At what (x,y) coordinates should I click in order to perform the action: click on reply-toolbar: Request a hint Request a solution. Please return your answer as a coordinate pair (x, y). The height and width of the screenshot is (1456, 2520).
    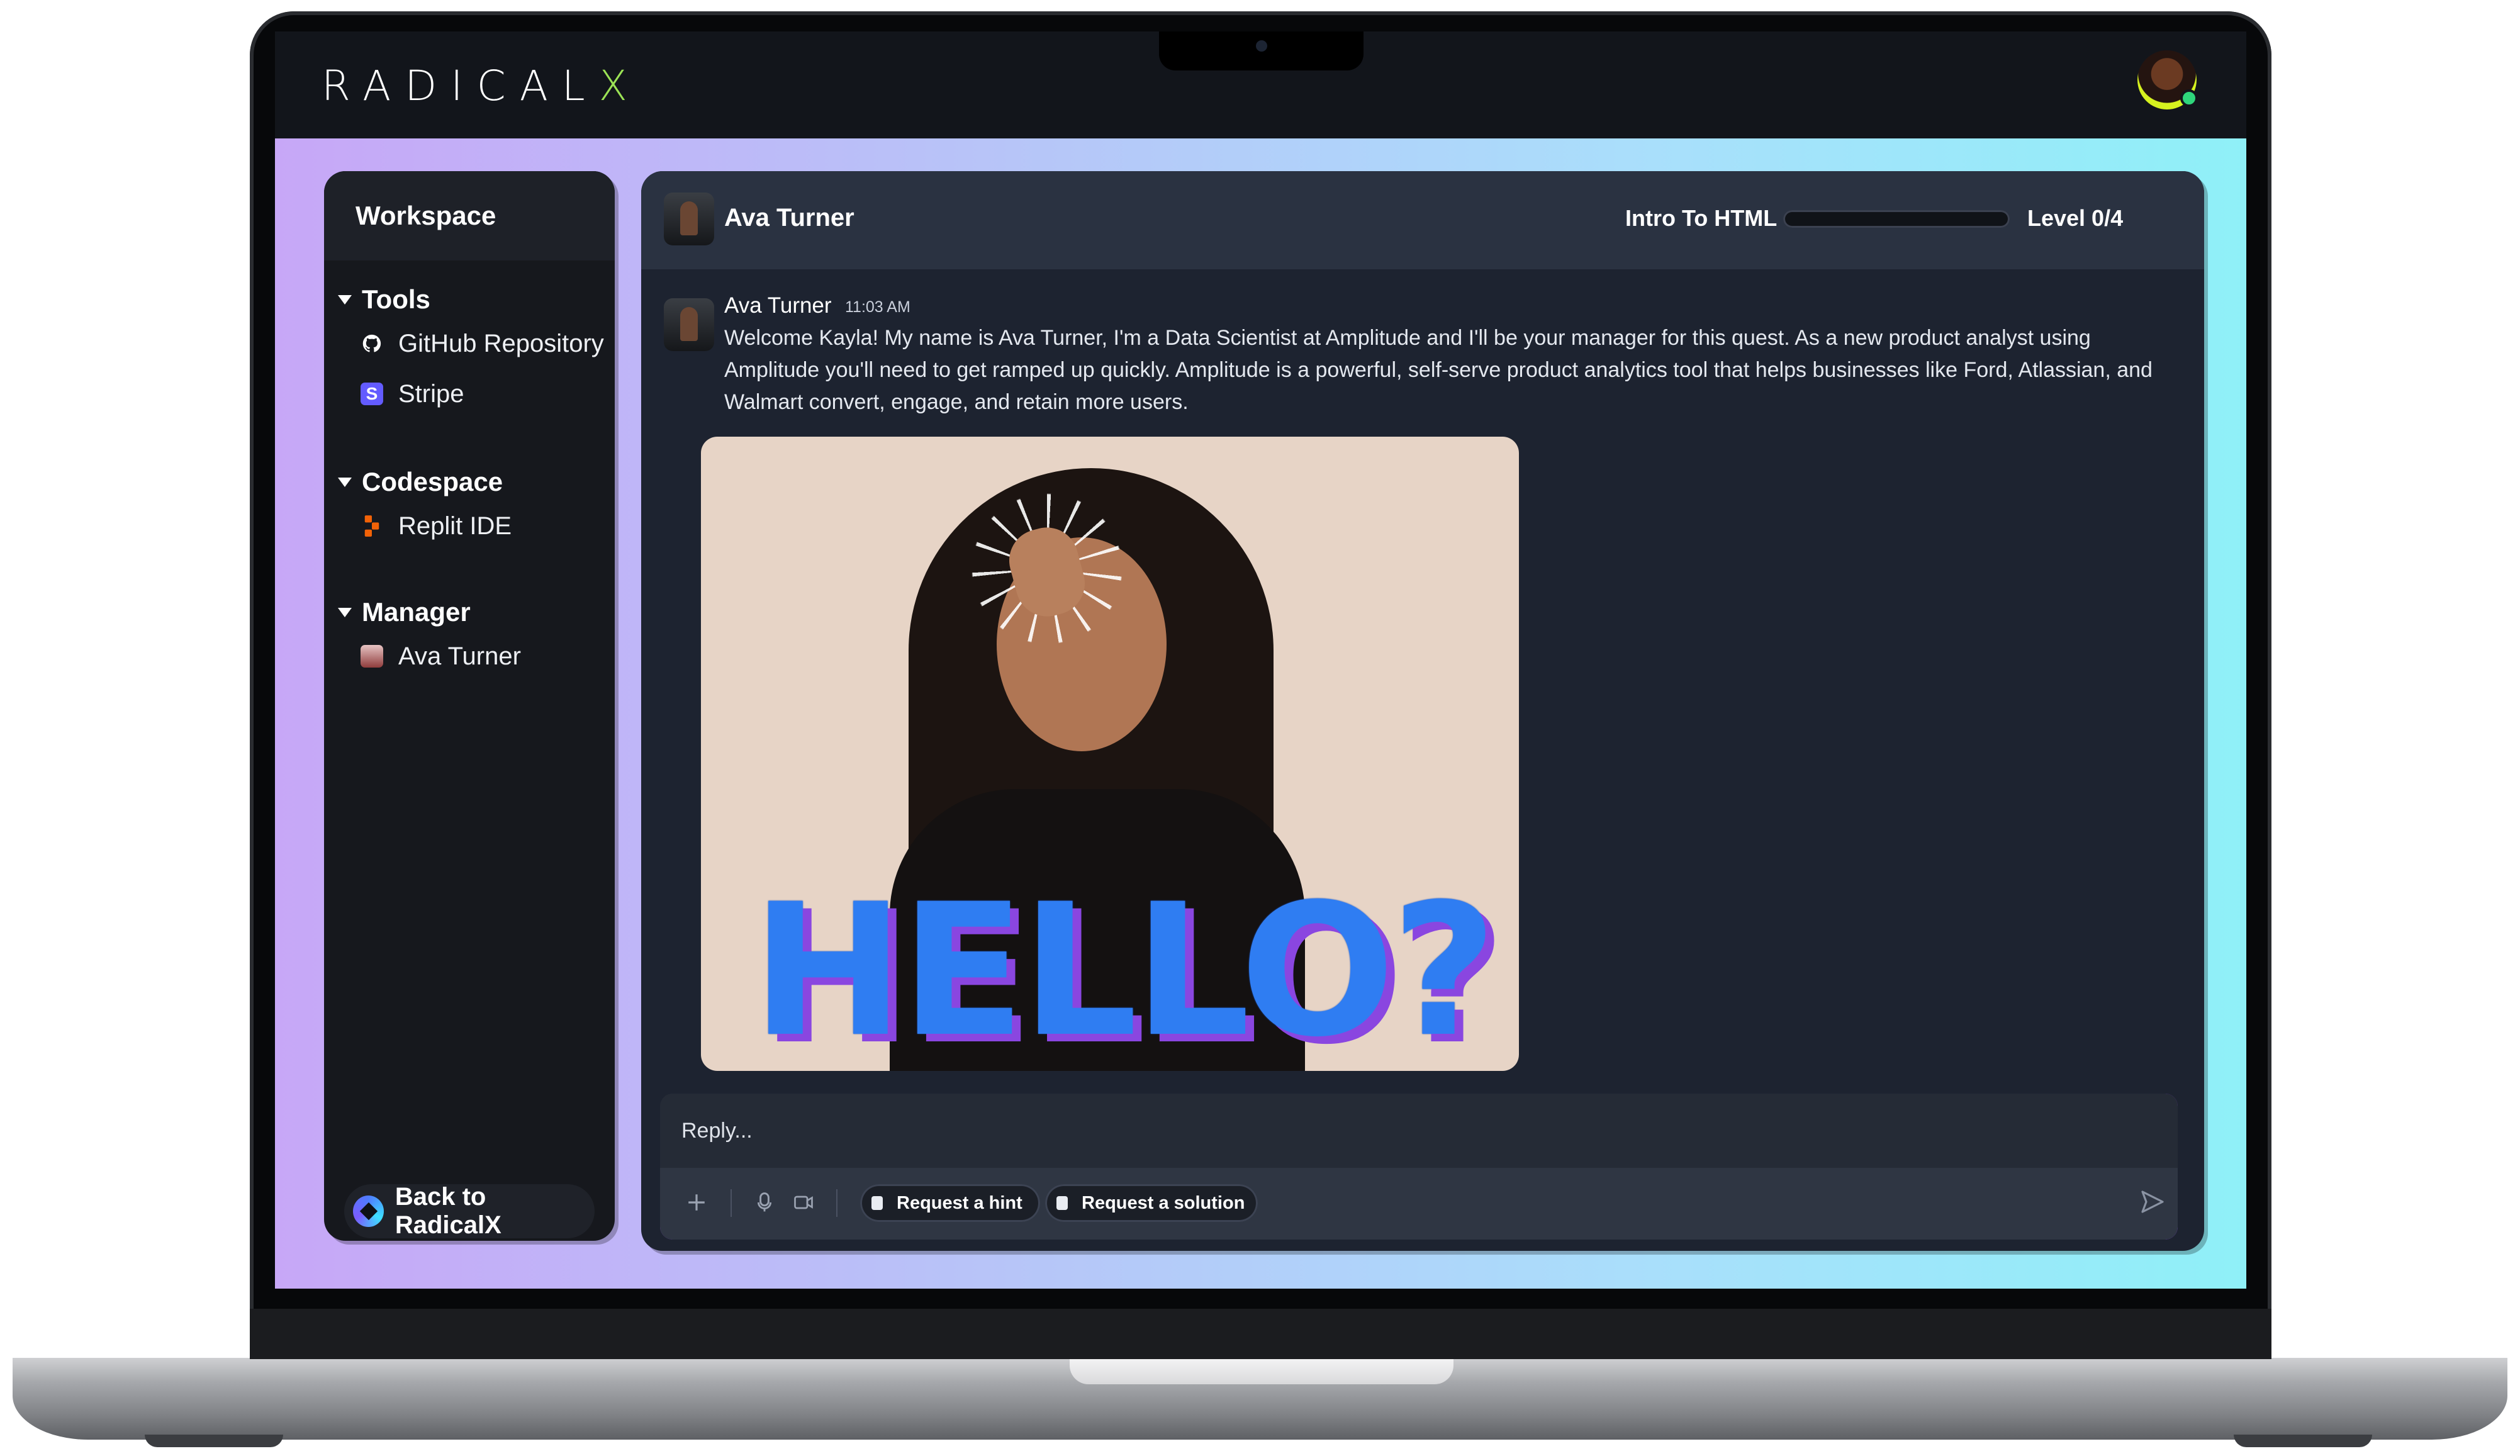
    Looking at the image, I should click on (1419, 1204).